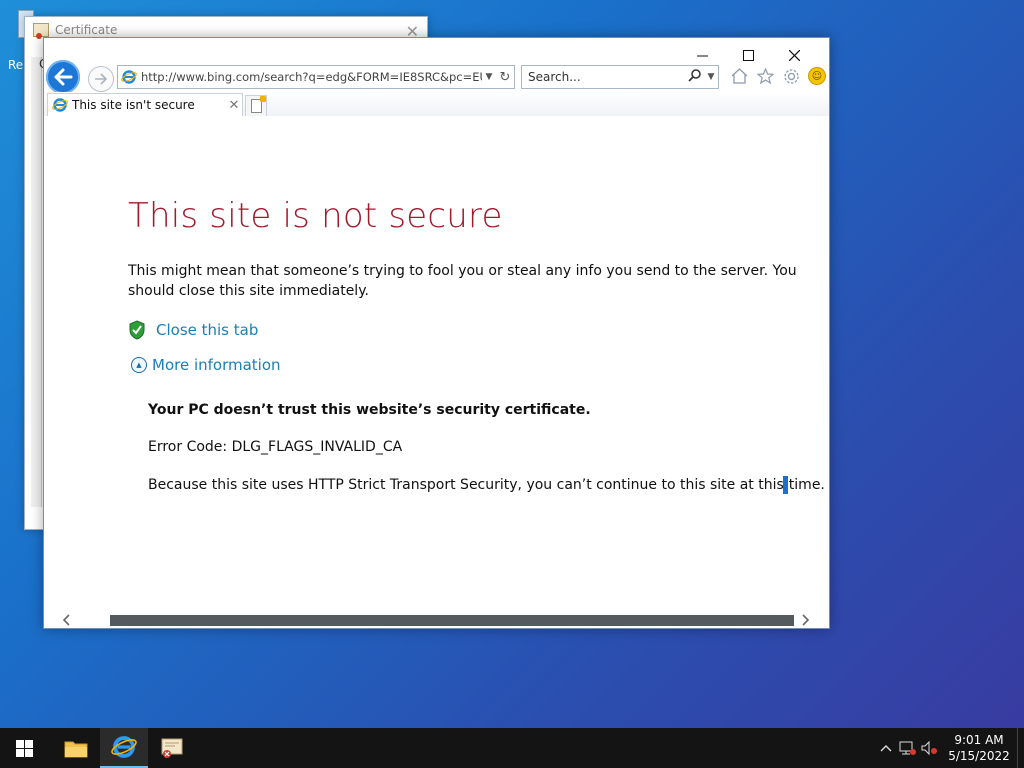 The width and height of the screenshot is (1024, 768). What do you see at coordinates (60, 105) in the screenshot?
I see `ie-tab-icon` at bounding box center [60, 105].